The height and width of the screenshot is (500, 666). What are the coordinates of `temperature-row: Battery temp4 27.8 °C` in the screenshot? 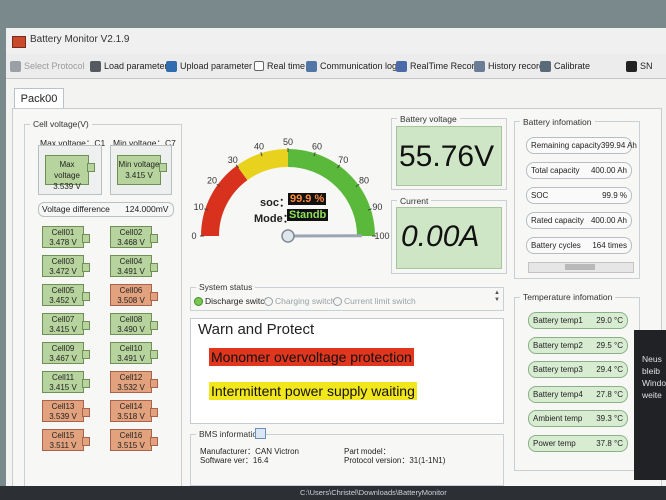 It's located at (578, 394).